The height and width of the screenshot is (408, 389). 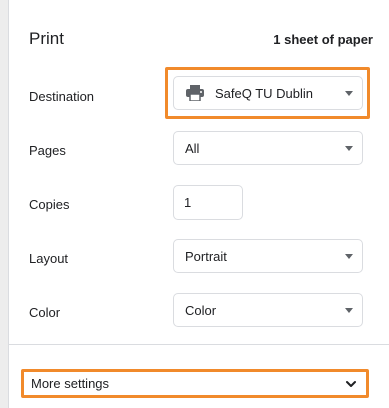 What do you see at coordinates (192, 148) in the screenshot?
I see `pages-value: All` at bounding box center [192, 148].